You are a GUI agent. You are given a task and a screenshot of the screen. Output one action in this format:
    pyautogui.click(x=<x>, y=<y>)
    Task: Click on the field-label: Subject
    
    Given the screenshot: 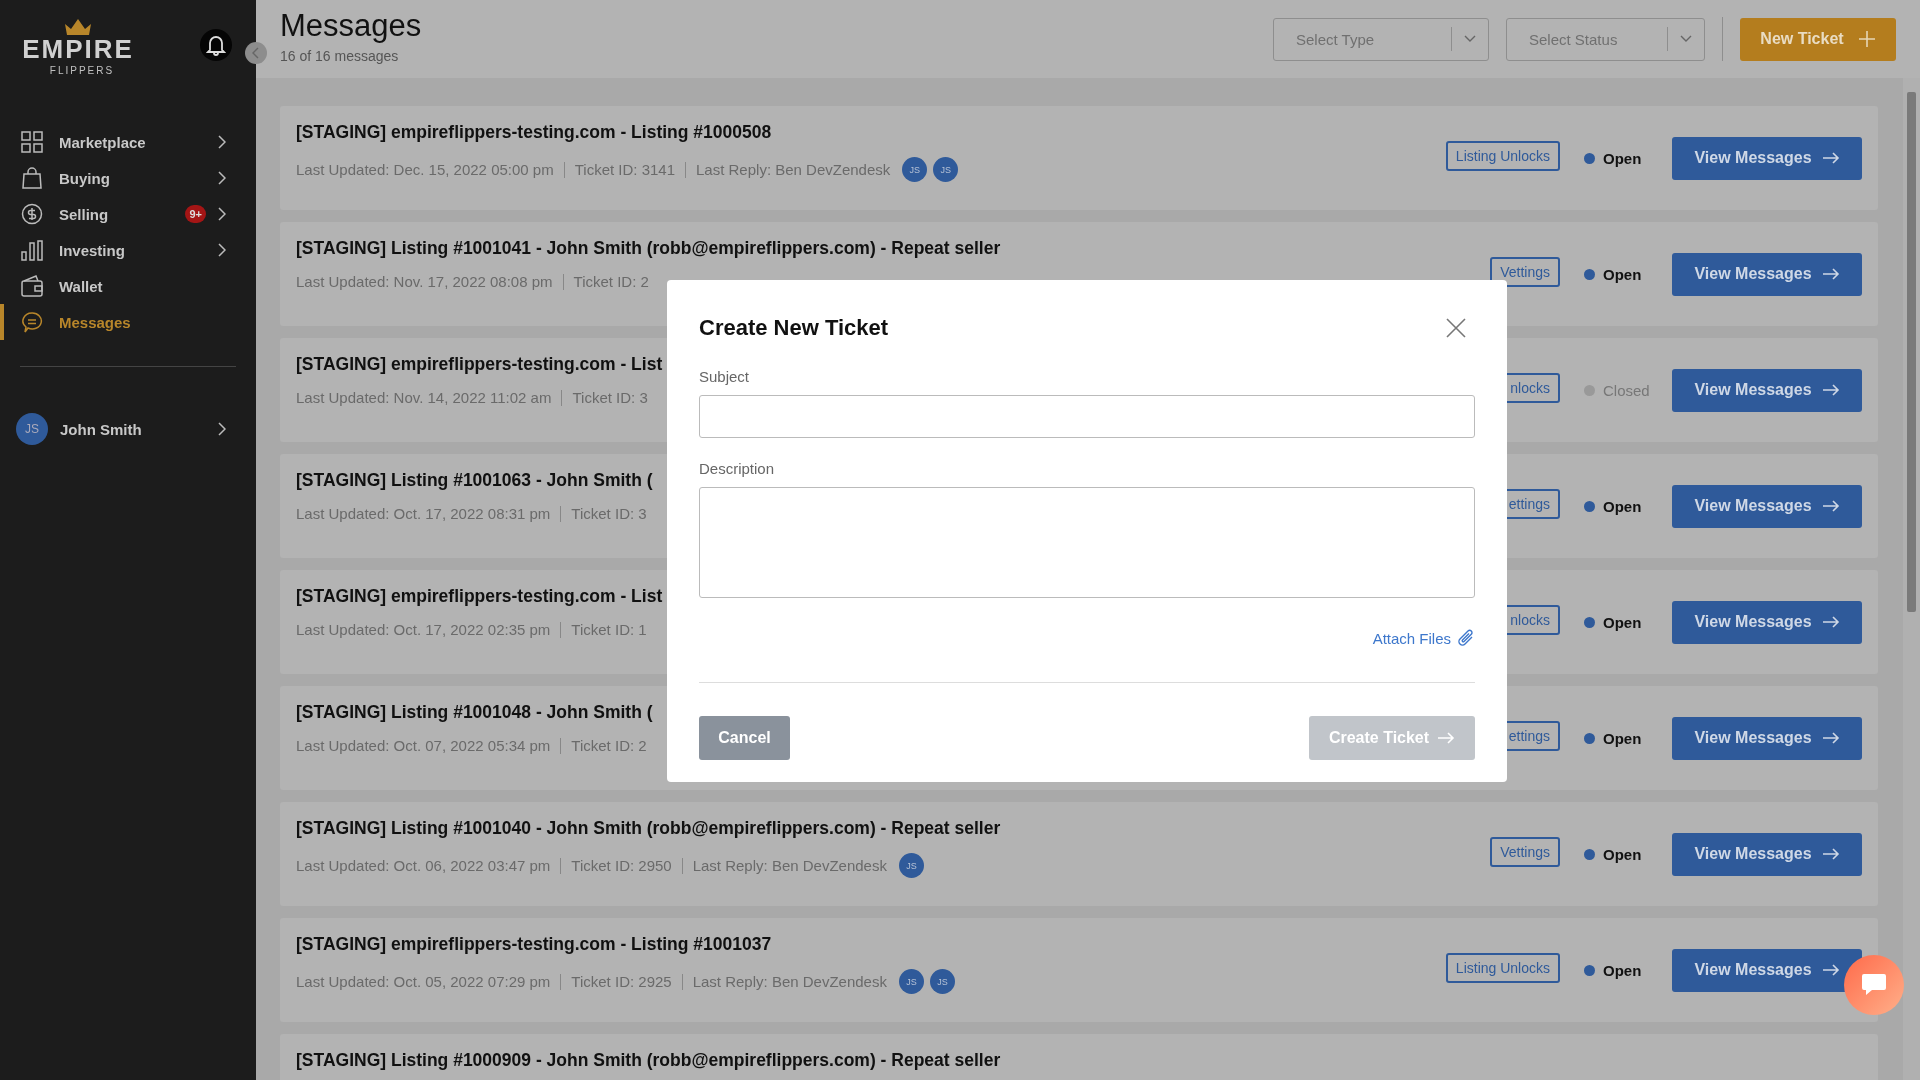 What is the action you would take?
    pyautogui.click(x=725, y=376)
    